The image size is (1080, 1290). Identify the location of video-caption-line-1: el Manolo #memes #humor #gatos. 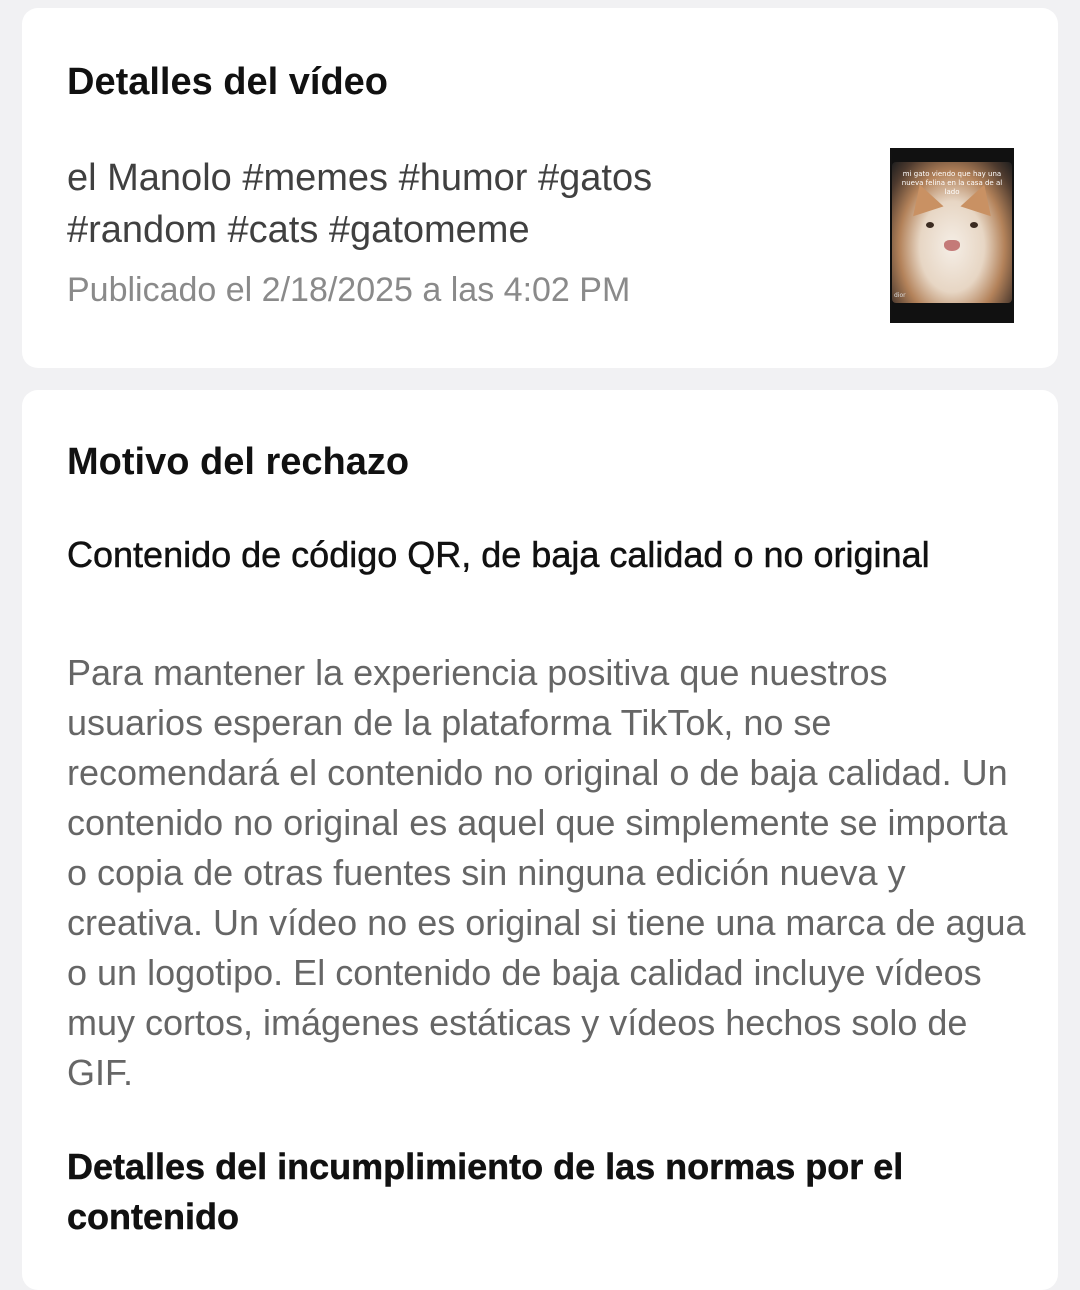
(360, 178).